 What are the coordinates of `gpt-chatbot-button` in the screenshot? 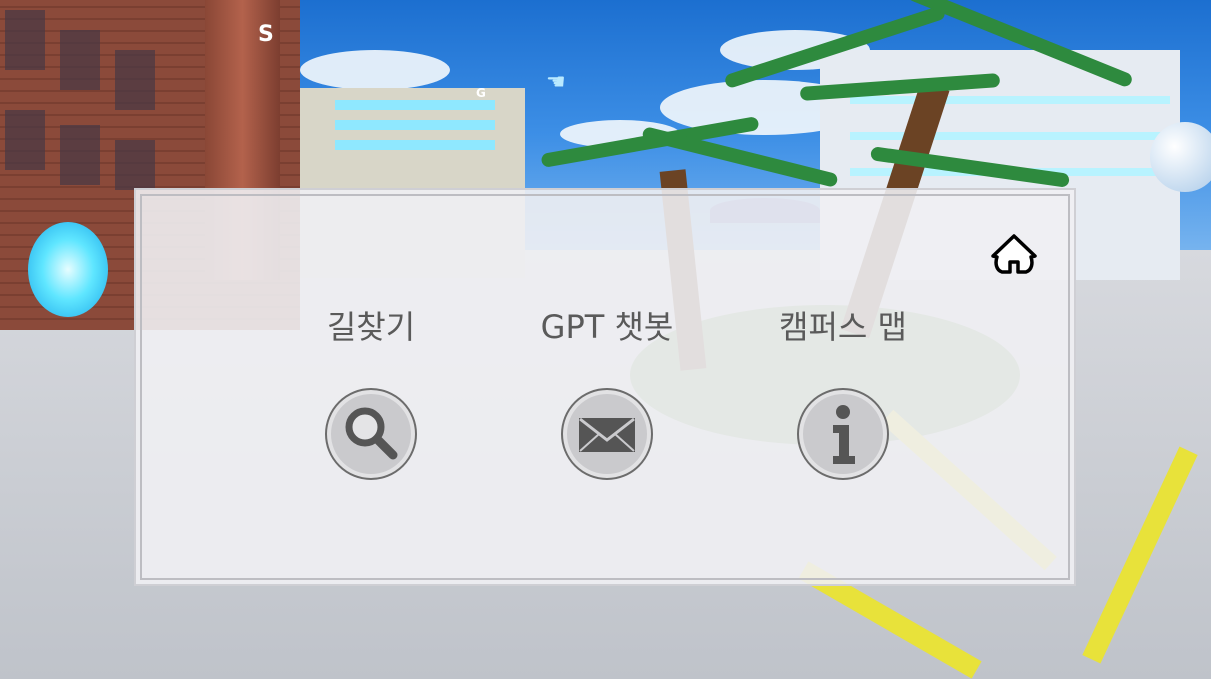 It's located at (607, 434).